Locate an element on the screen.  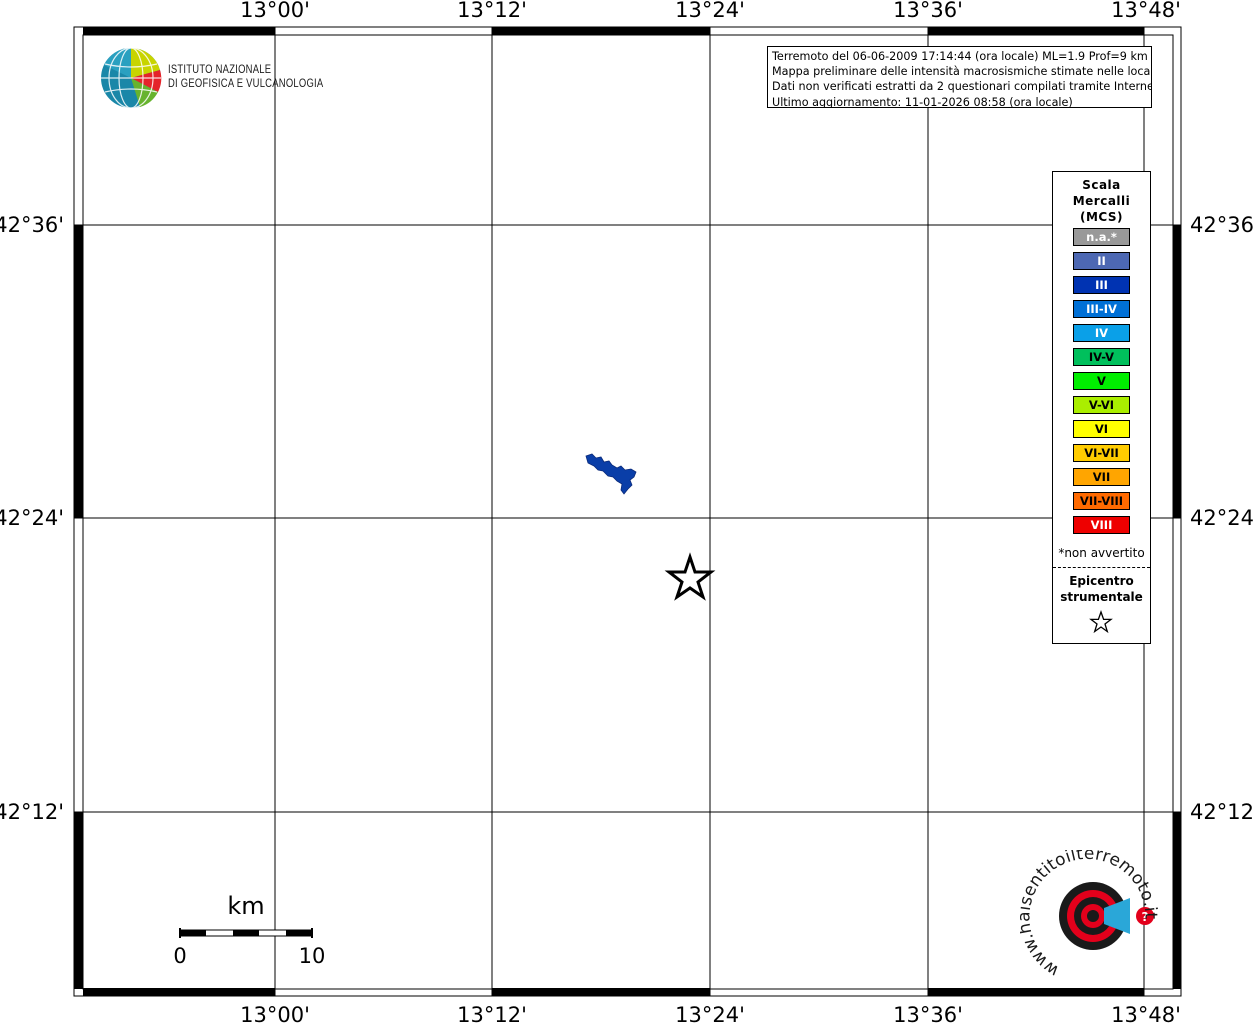
ingv-globe-icon is located at coordinates (131, 78).